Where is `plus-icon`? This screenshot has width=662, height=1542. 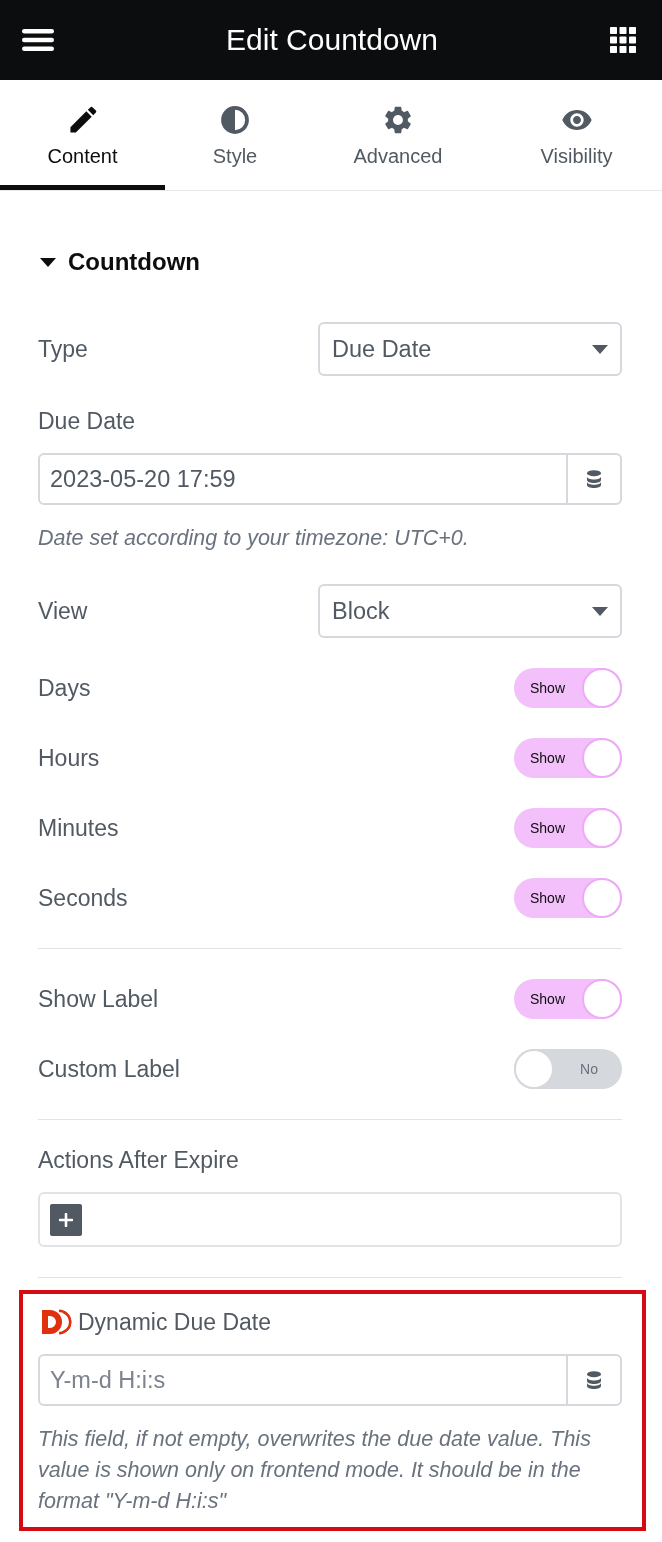
plus-icon is located at coordinates (66, 1219).